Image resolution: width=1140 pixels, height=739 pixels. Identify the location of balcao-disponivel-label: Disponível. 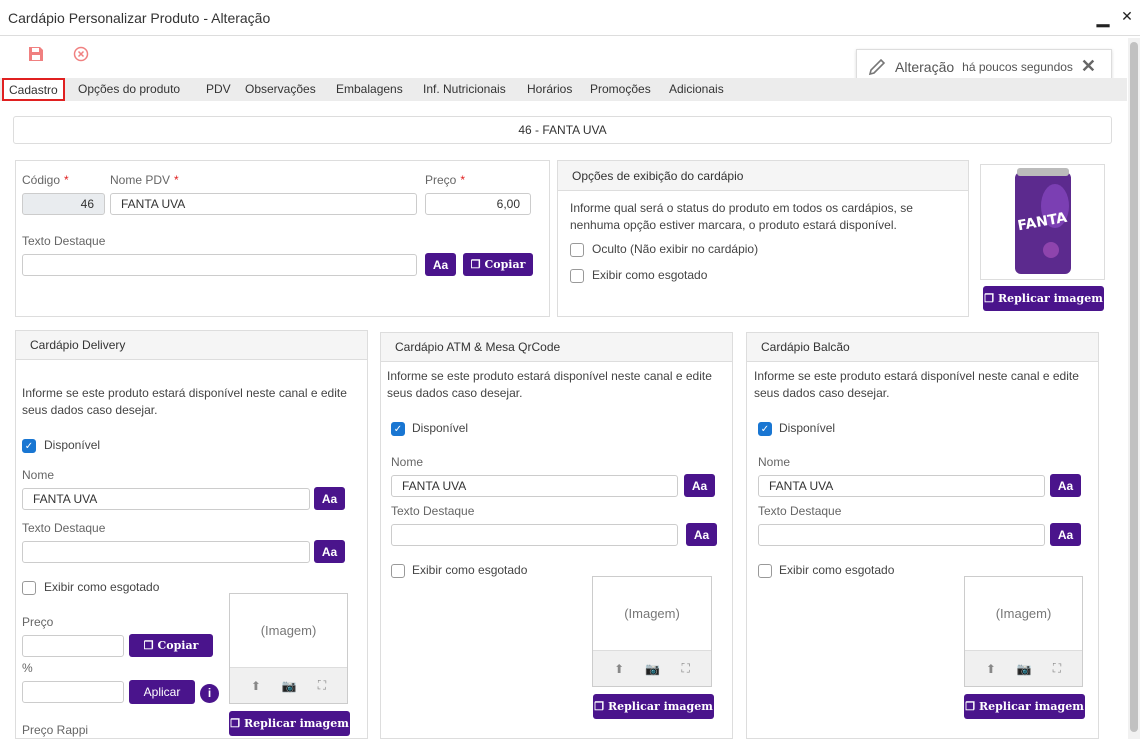
(807, 428).